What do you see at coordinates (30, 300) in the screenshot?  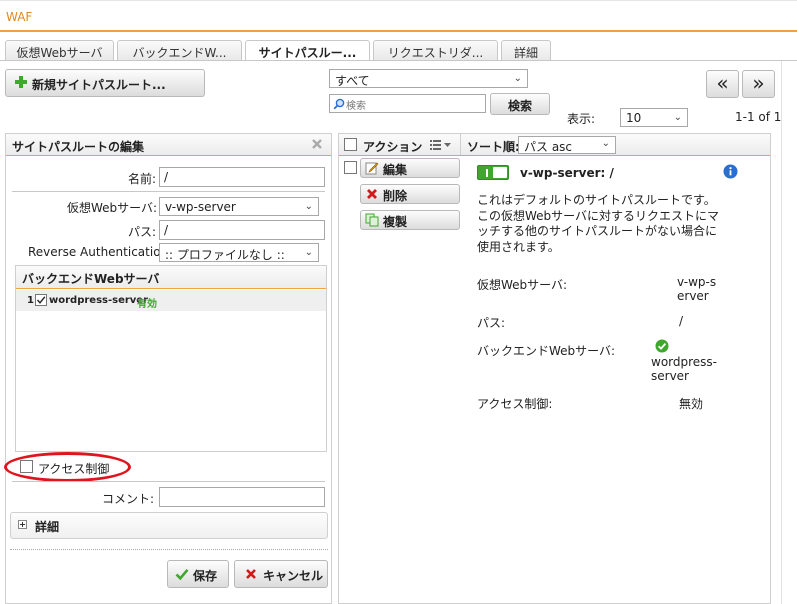 I see `backend-item-index: 1` at bounding box center [30, 300].